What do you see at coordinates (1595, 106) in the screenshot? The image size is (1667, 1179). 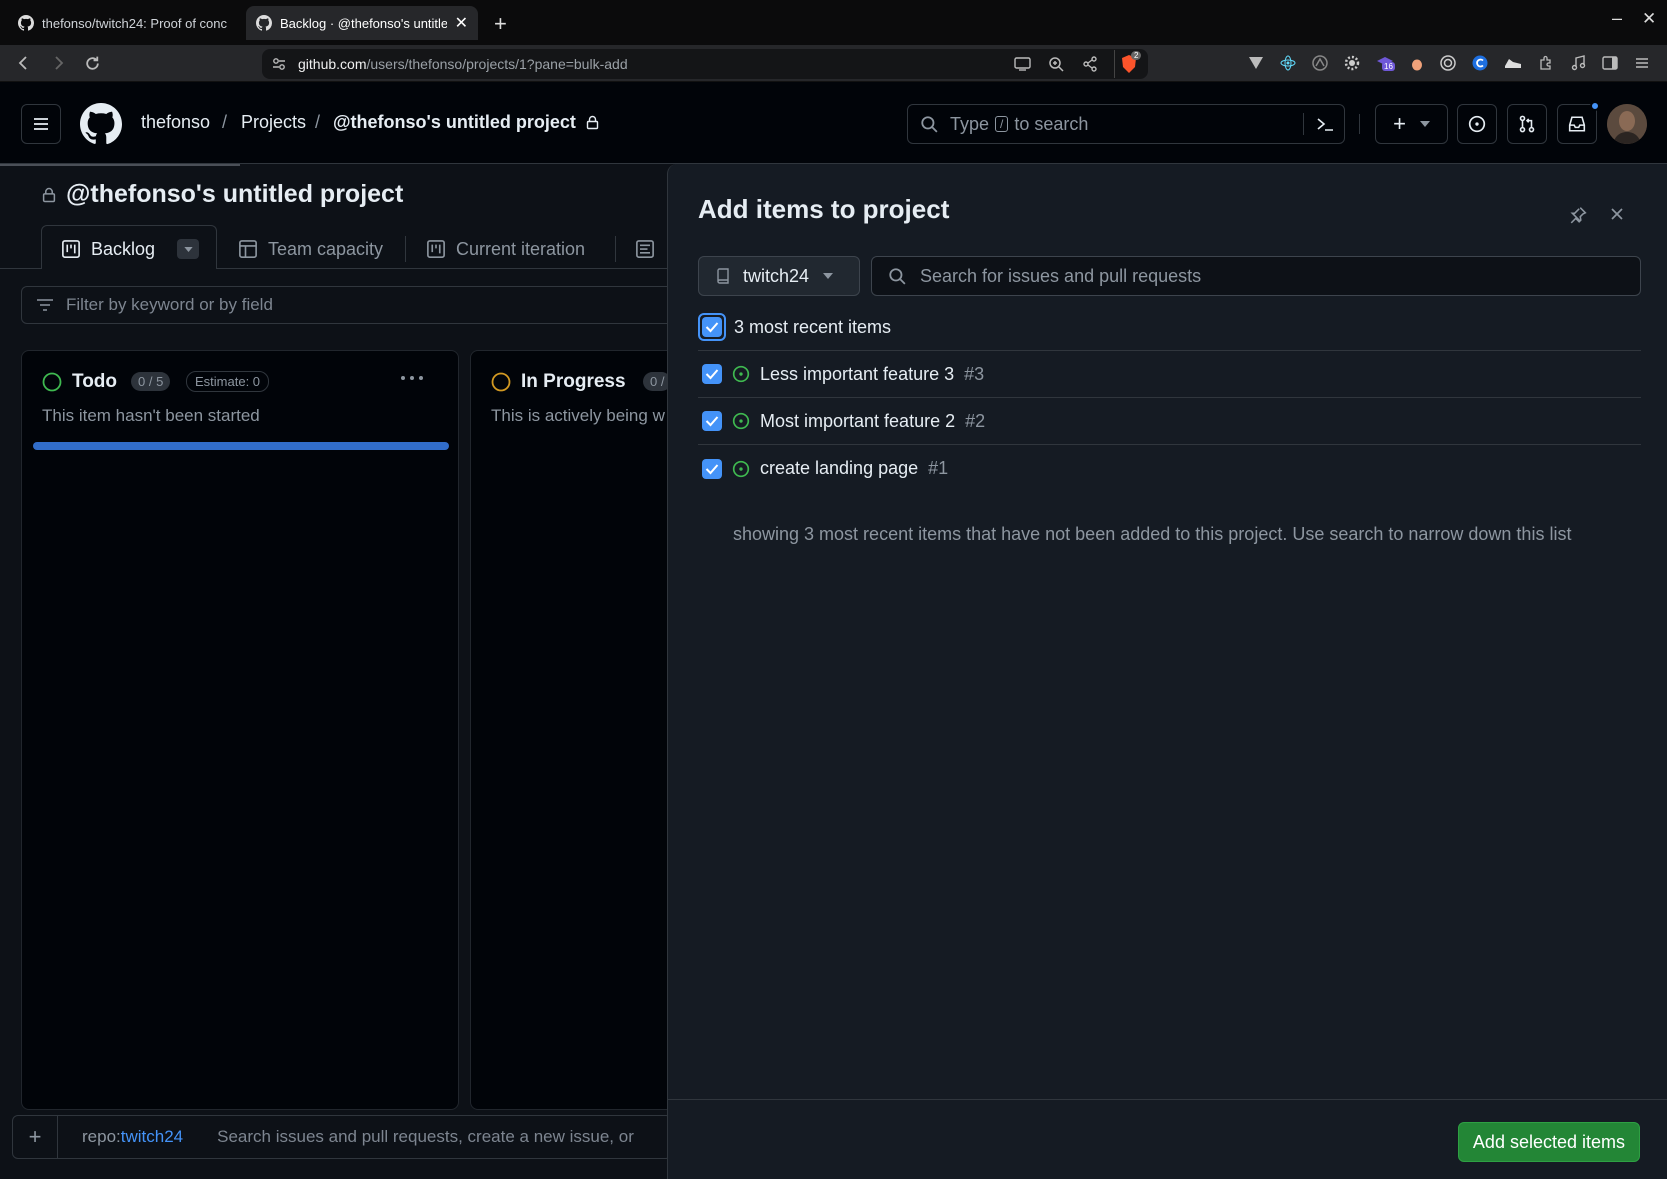 I see `notification-dot` at bounding box center [1595, 106].